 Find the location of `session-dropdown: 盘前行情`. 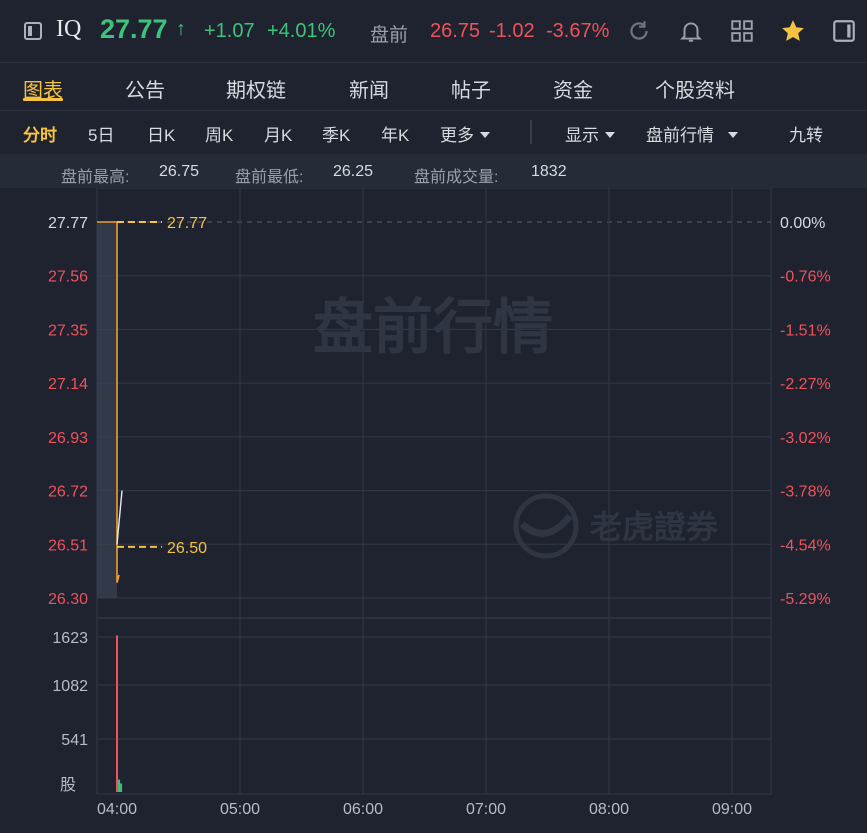

session-dropdown: 盘前行情 is located at coordinates (692, 133).